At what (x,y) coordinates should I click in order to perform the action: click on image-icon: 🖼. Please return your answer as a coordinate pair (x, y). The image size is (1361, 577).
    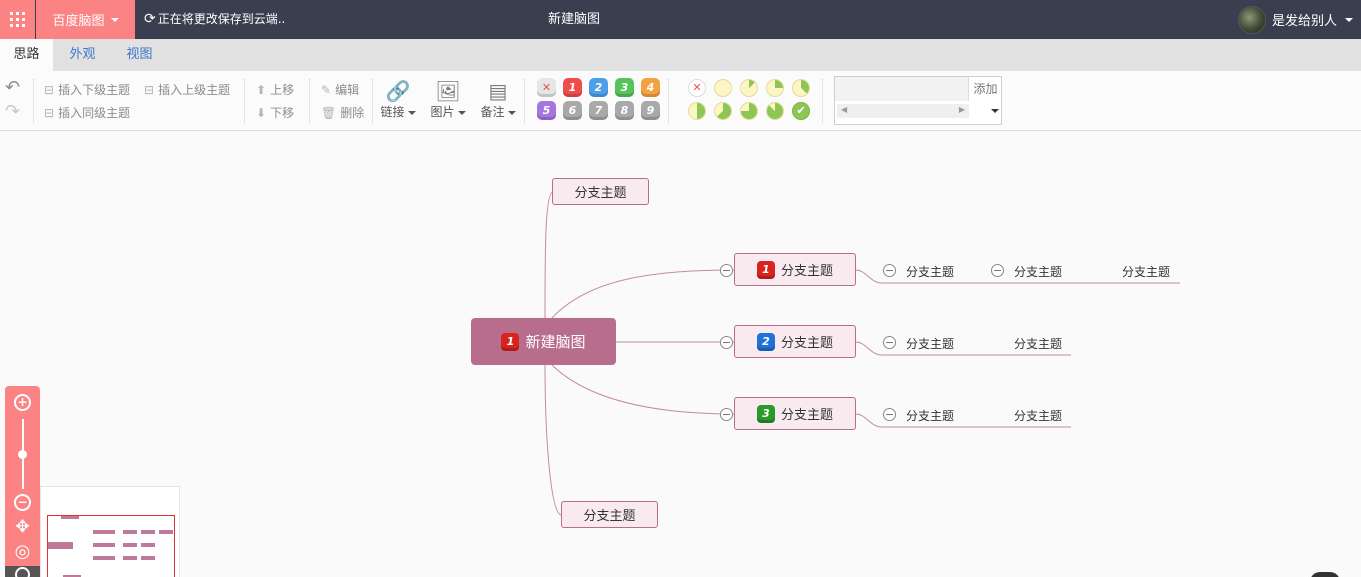
    Looking at the image, I should click on (448, 91).